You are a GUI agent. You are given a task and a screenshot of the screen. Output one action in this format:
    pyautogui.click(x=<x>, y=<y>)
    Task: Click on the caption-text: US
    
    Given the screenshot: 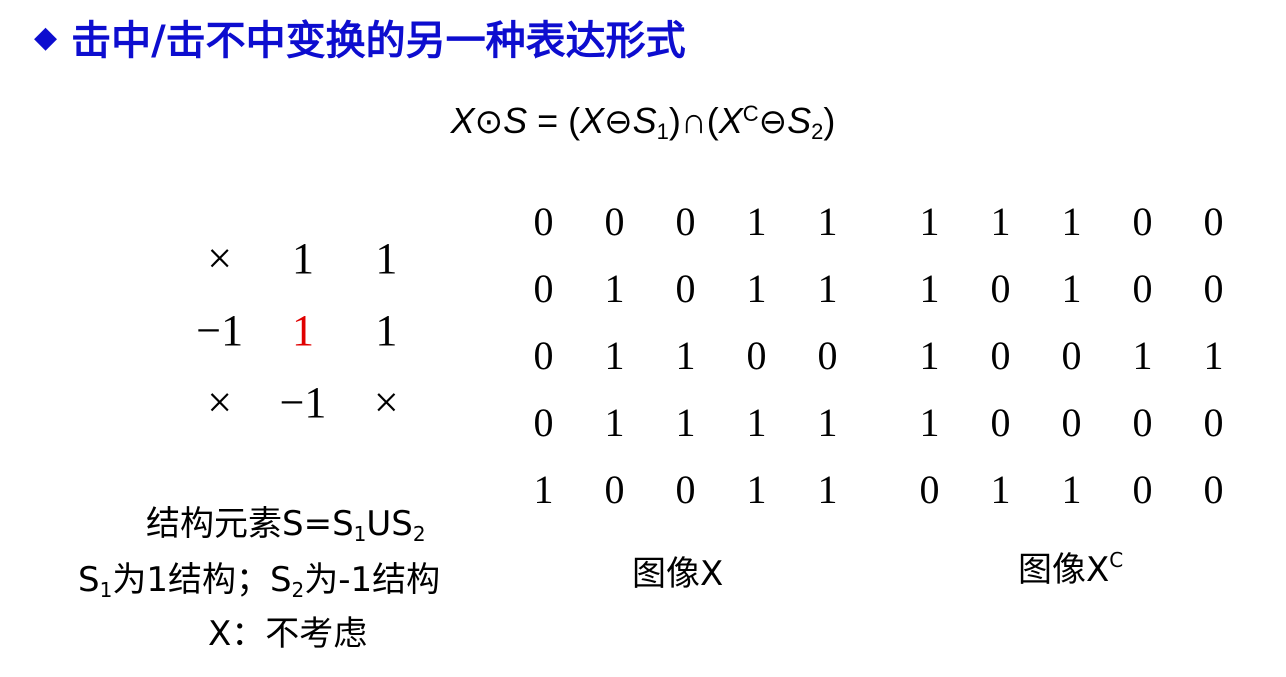 What is the action you would take?
    pyautogui.click(x=389, y=524)
    